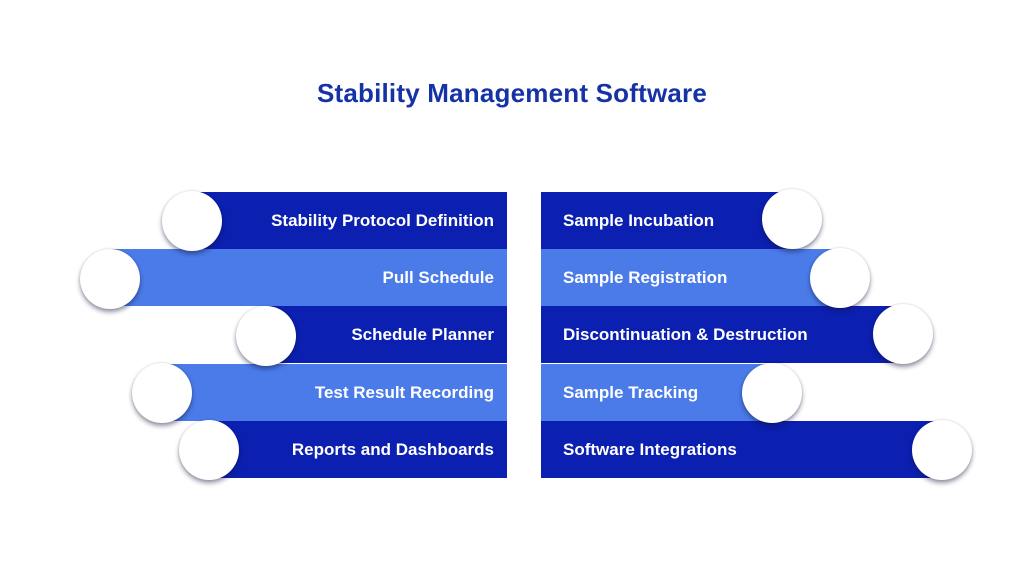  What do you see at coordinates (840, 278) in the screenshot?
I see `right-item-2-circle-icon` at bounding box center [840, 278].